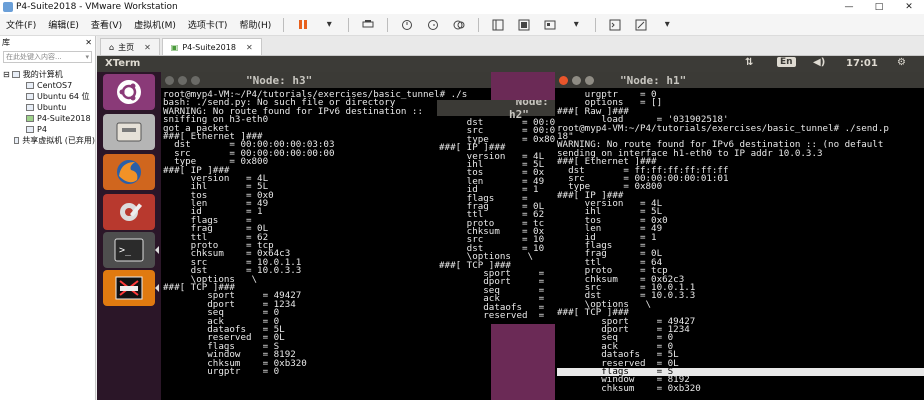  I want to click on xterm-icon, so click(129, 288).